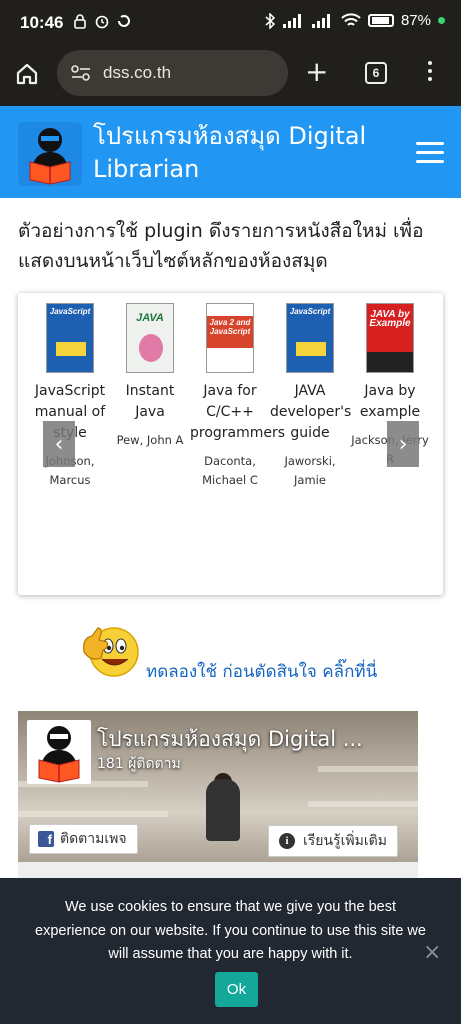 The image size is (461, 1024). Describe the element at coordinates (390, 402) in the screenshot. I see `book-title: Java by example` at that location.